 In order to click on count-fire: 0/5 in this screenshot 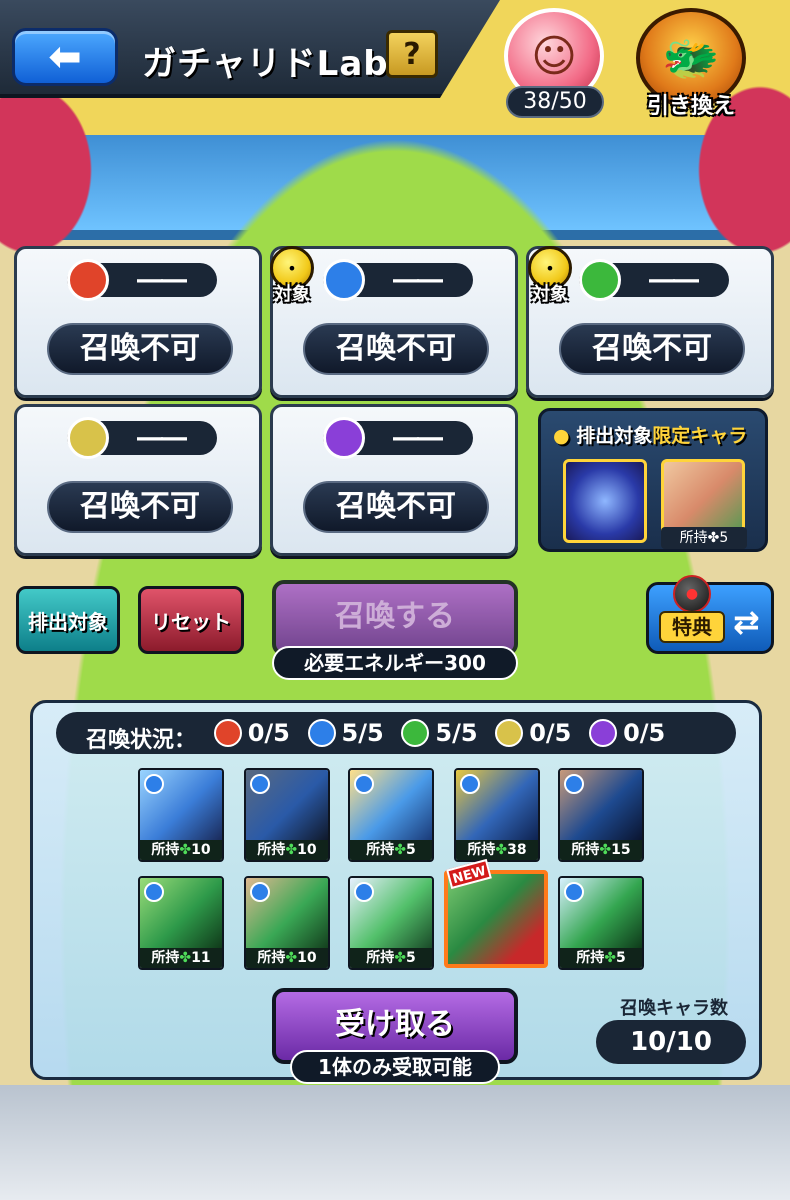, I will do `click(251, 733)`.